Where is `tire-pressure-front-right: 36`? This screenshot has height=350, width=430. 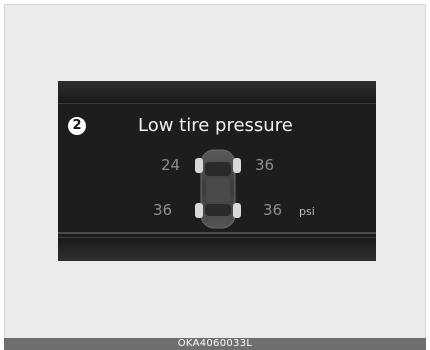
tire-pressure-front-right: 36 is located at coordinates (265, 165).